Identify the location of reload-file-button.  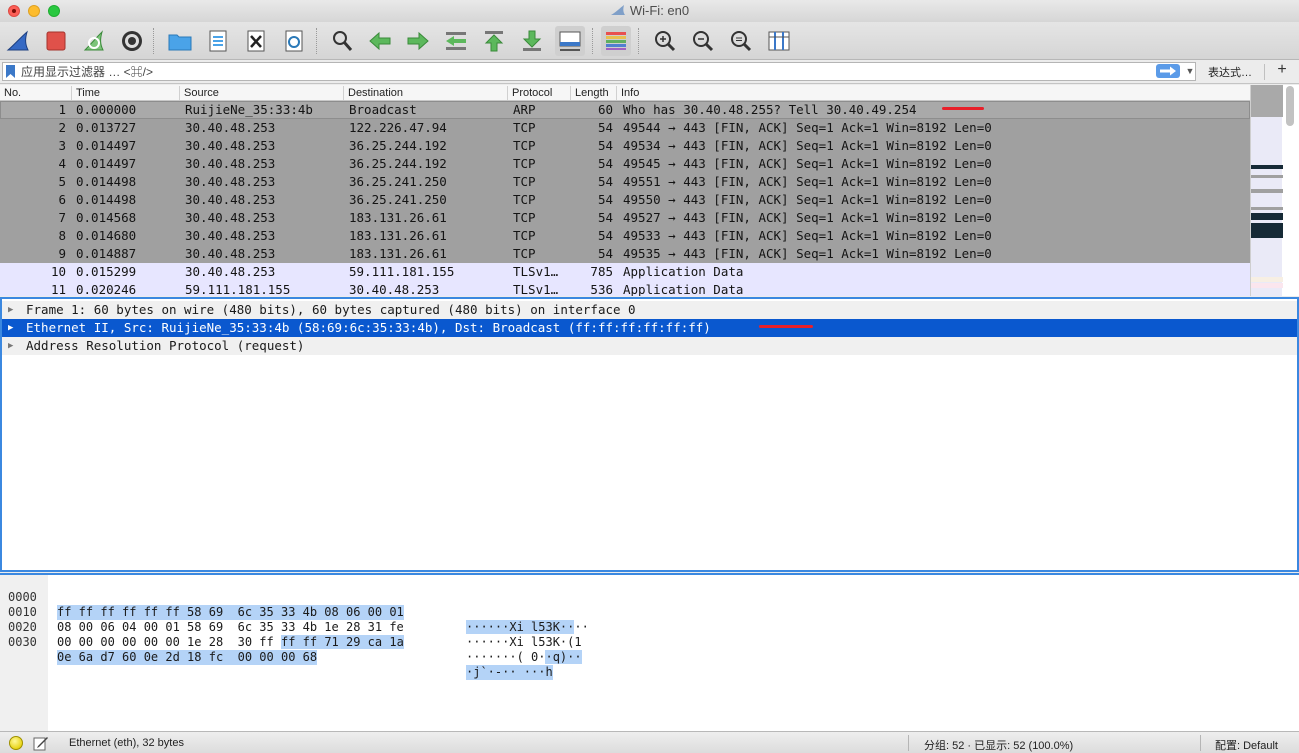
(294, 41).